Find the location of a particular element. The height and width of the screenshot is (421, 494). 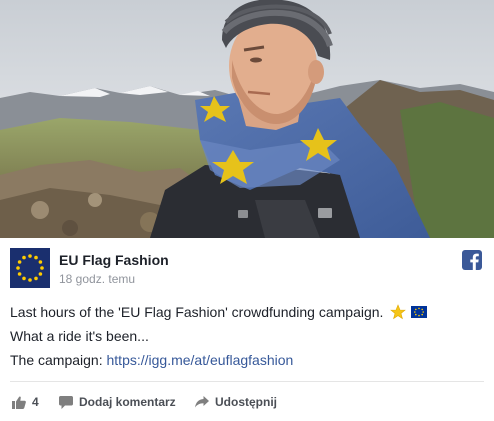

comment-button: Dodaj komentarz is located at coordinates (117, 402).